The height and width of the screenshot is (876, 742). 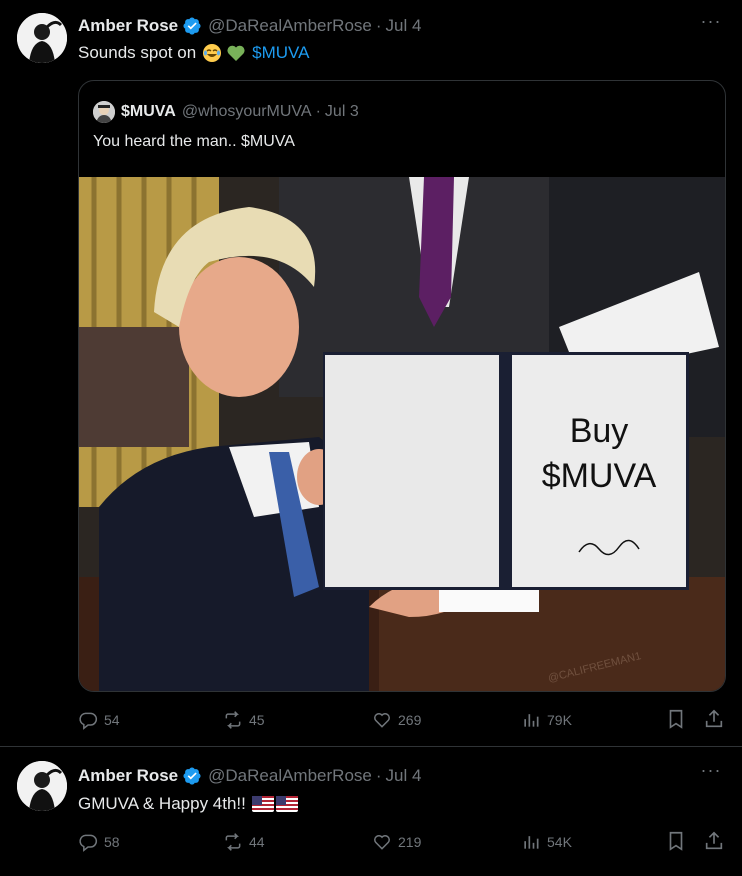 I want to click on quoted-tweet-header: $MUVA @whosyourMUVA · Jul 3, so click(x=226, y=112).